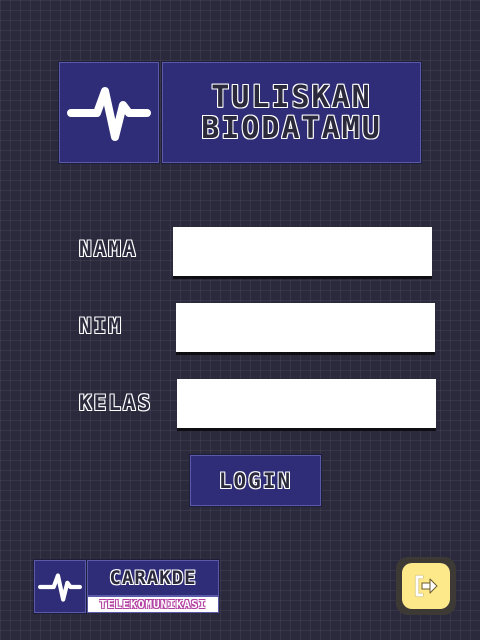 This screenshot has height=640, width=480. Describe the element at coordinates (306, 403) in the screenshot. I see `kelas-input` at that location.